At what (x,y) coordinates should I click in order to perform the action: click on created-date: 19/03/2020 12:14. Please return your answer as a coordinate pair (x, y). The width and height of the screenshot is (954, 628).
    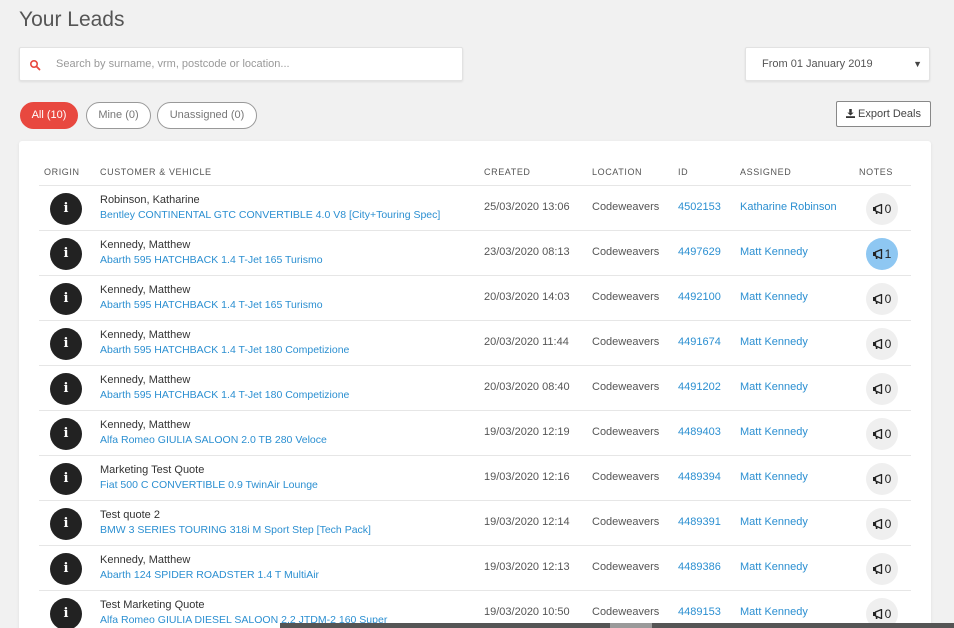
    Looking at the image, I should click on (527, 522).